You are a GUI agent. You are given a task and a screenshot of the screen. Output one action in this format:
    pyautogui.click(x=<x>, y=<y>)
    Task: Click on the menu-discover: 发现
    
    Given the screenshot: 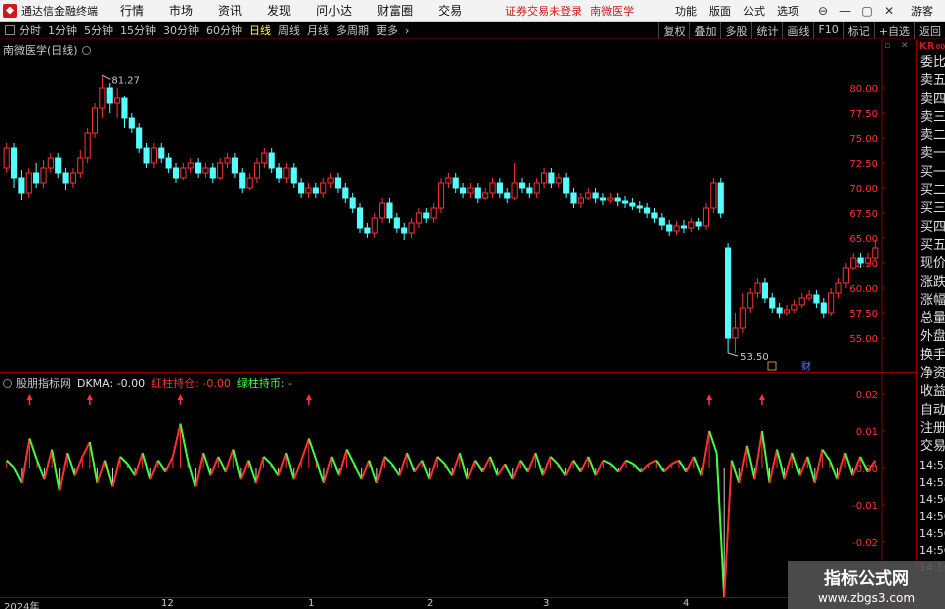 What is the action you would take?
    pyautogui.click(x=279, y=10)
    